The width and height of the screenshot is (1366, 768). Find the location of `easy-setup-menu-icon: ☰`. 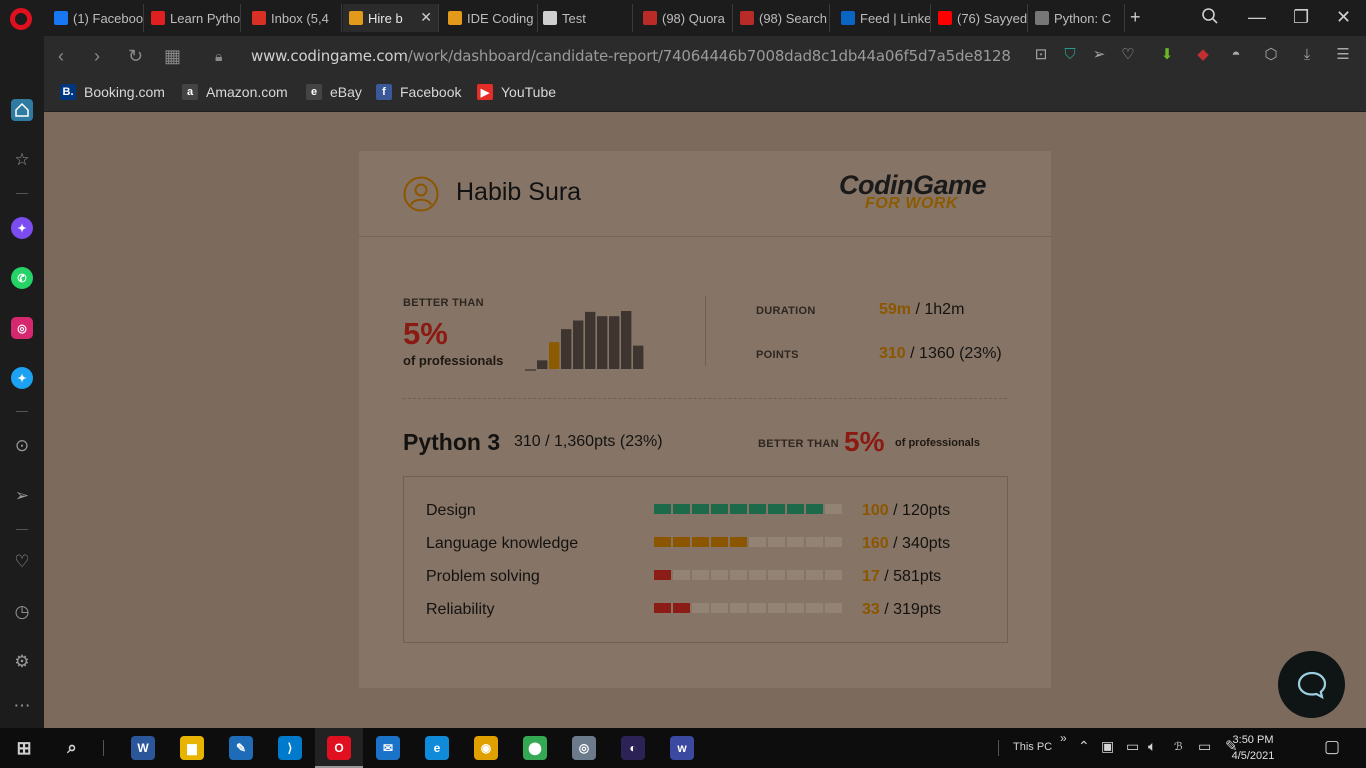

easy-setup-menu-icon: ☰ is located at coordinates (1343, 55).